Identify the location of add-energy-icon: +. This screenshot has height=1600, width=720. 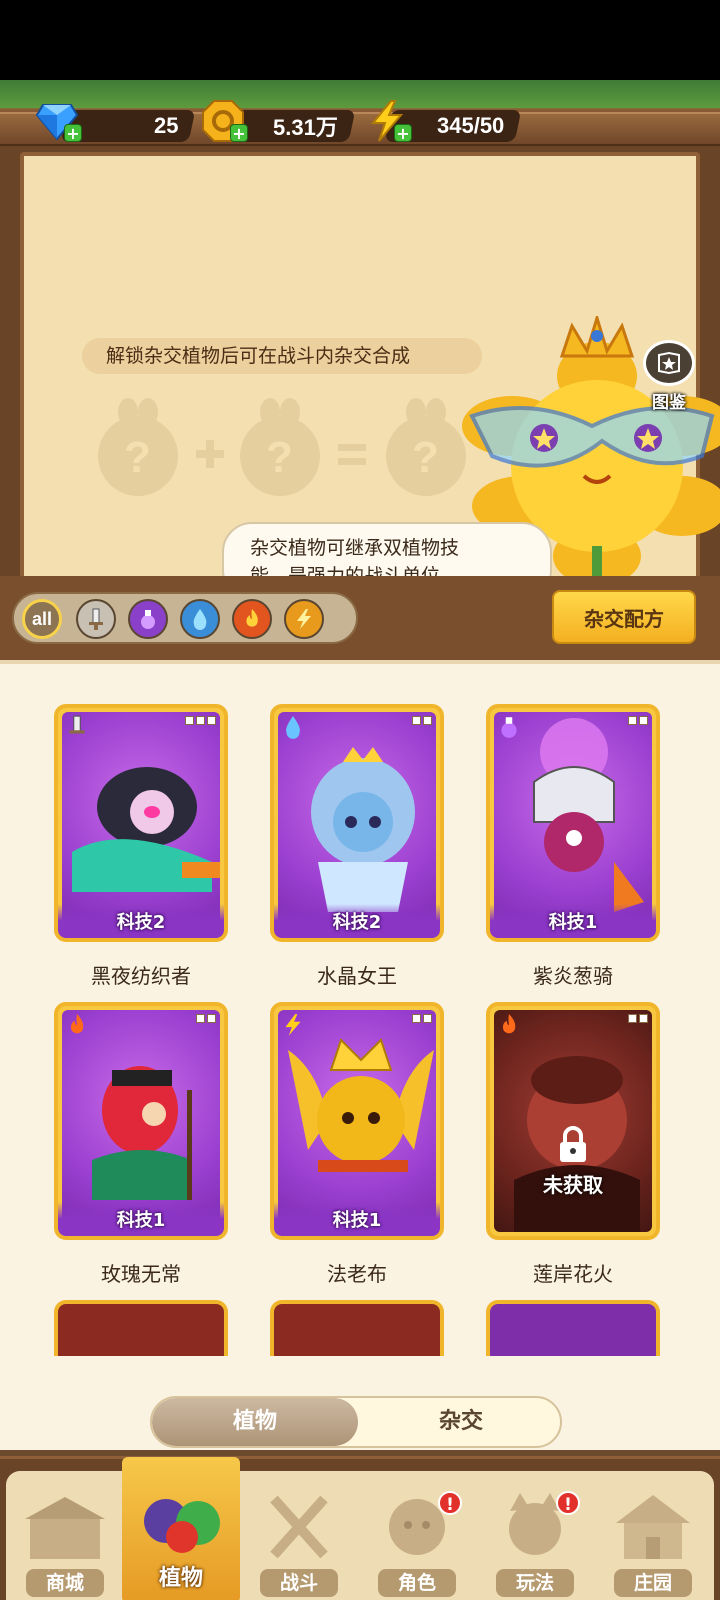
(403, 133).